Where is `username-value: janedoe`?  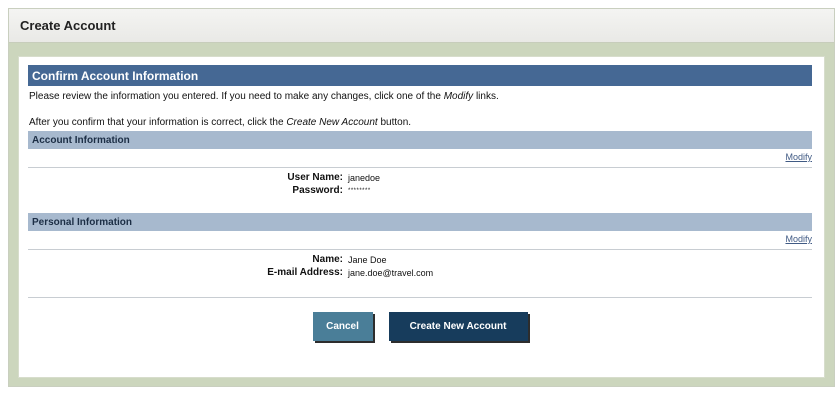
username-value: janedoe is located at coordinates (364, 177).